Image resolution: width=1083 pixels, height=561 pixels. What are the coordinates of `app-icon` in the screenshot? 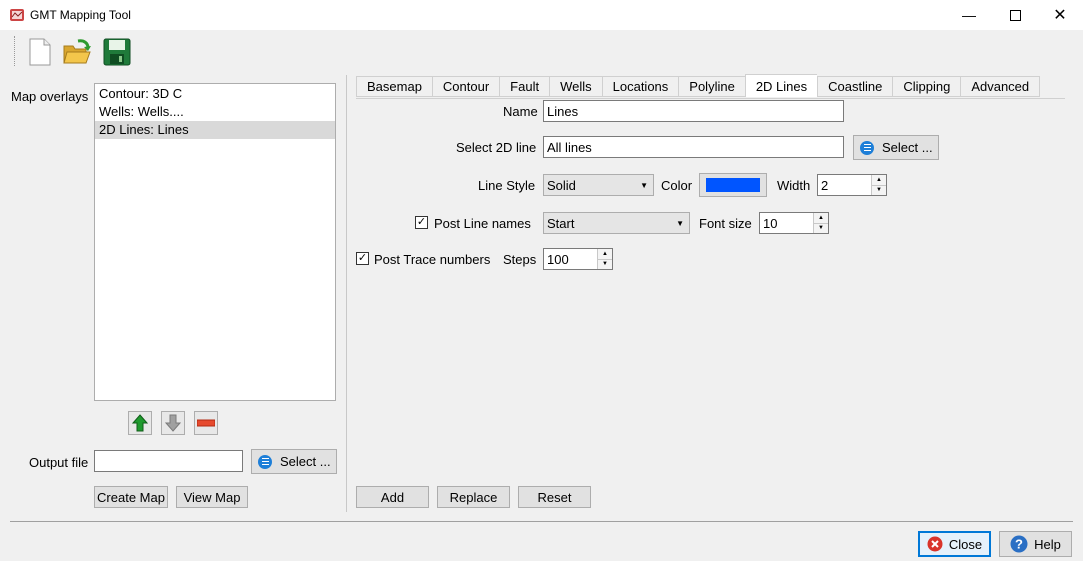 It's located at (17, 15).